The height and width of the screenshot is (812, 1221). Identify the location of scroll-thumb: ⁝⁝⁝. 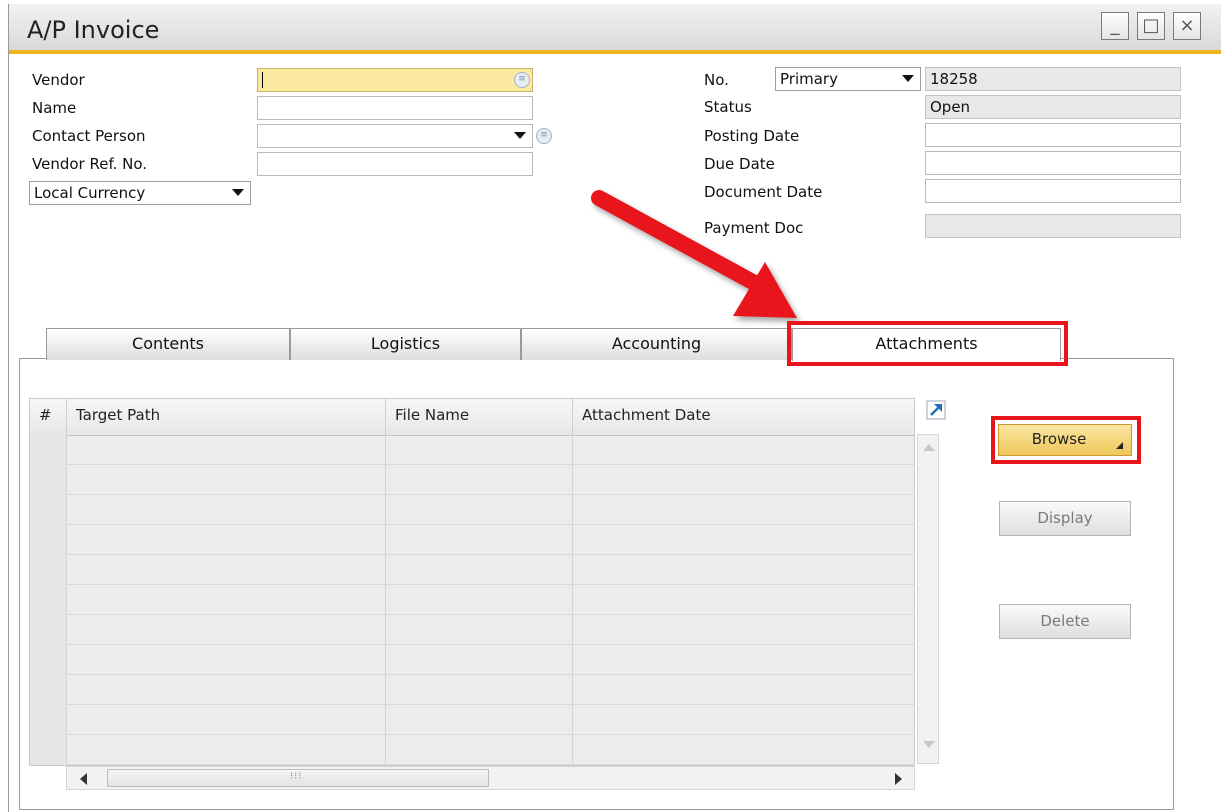
(298, 778).